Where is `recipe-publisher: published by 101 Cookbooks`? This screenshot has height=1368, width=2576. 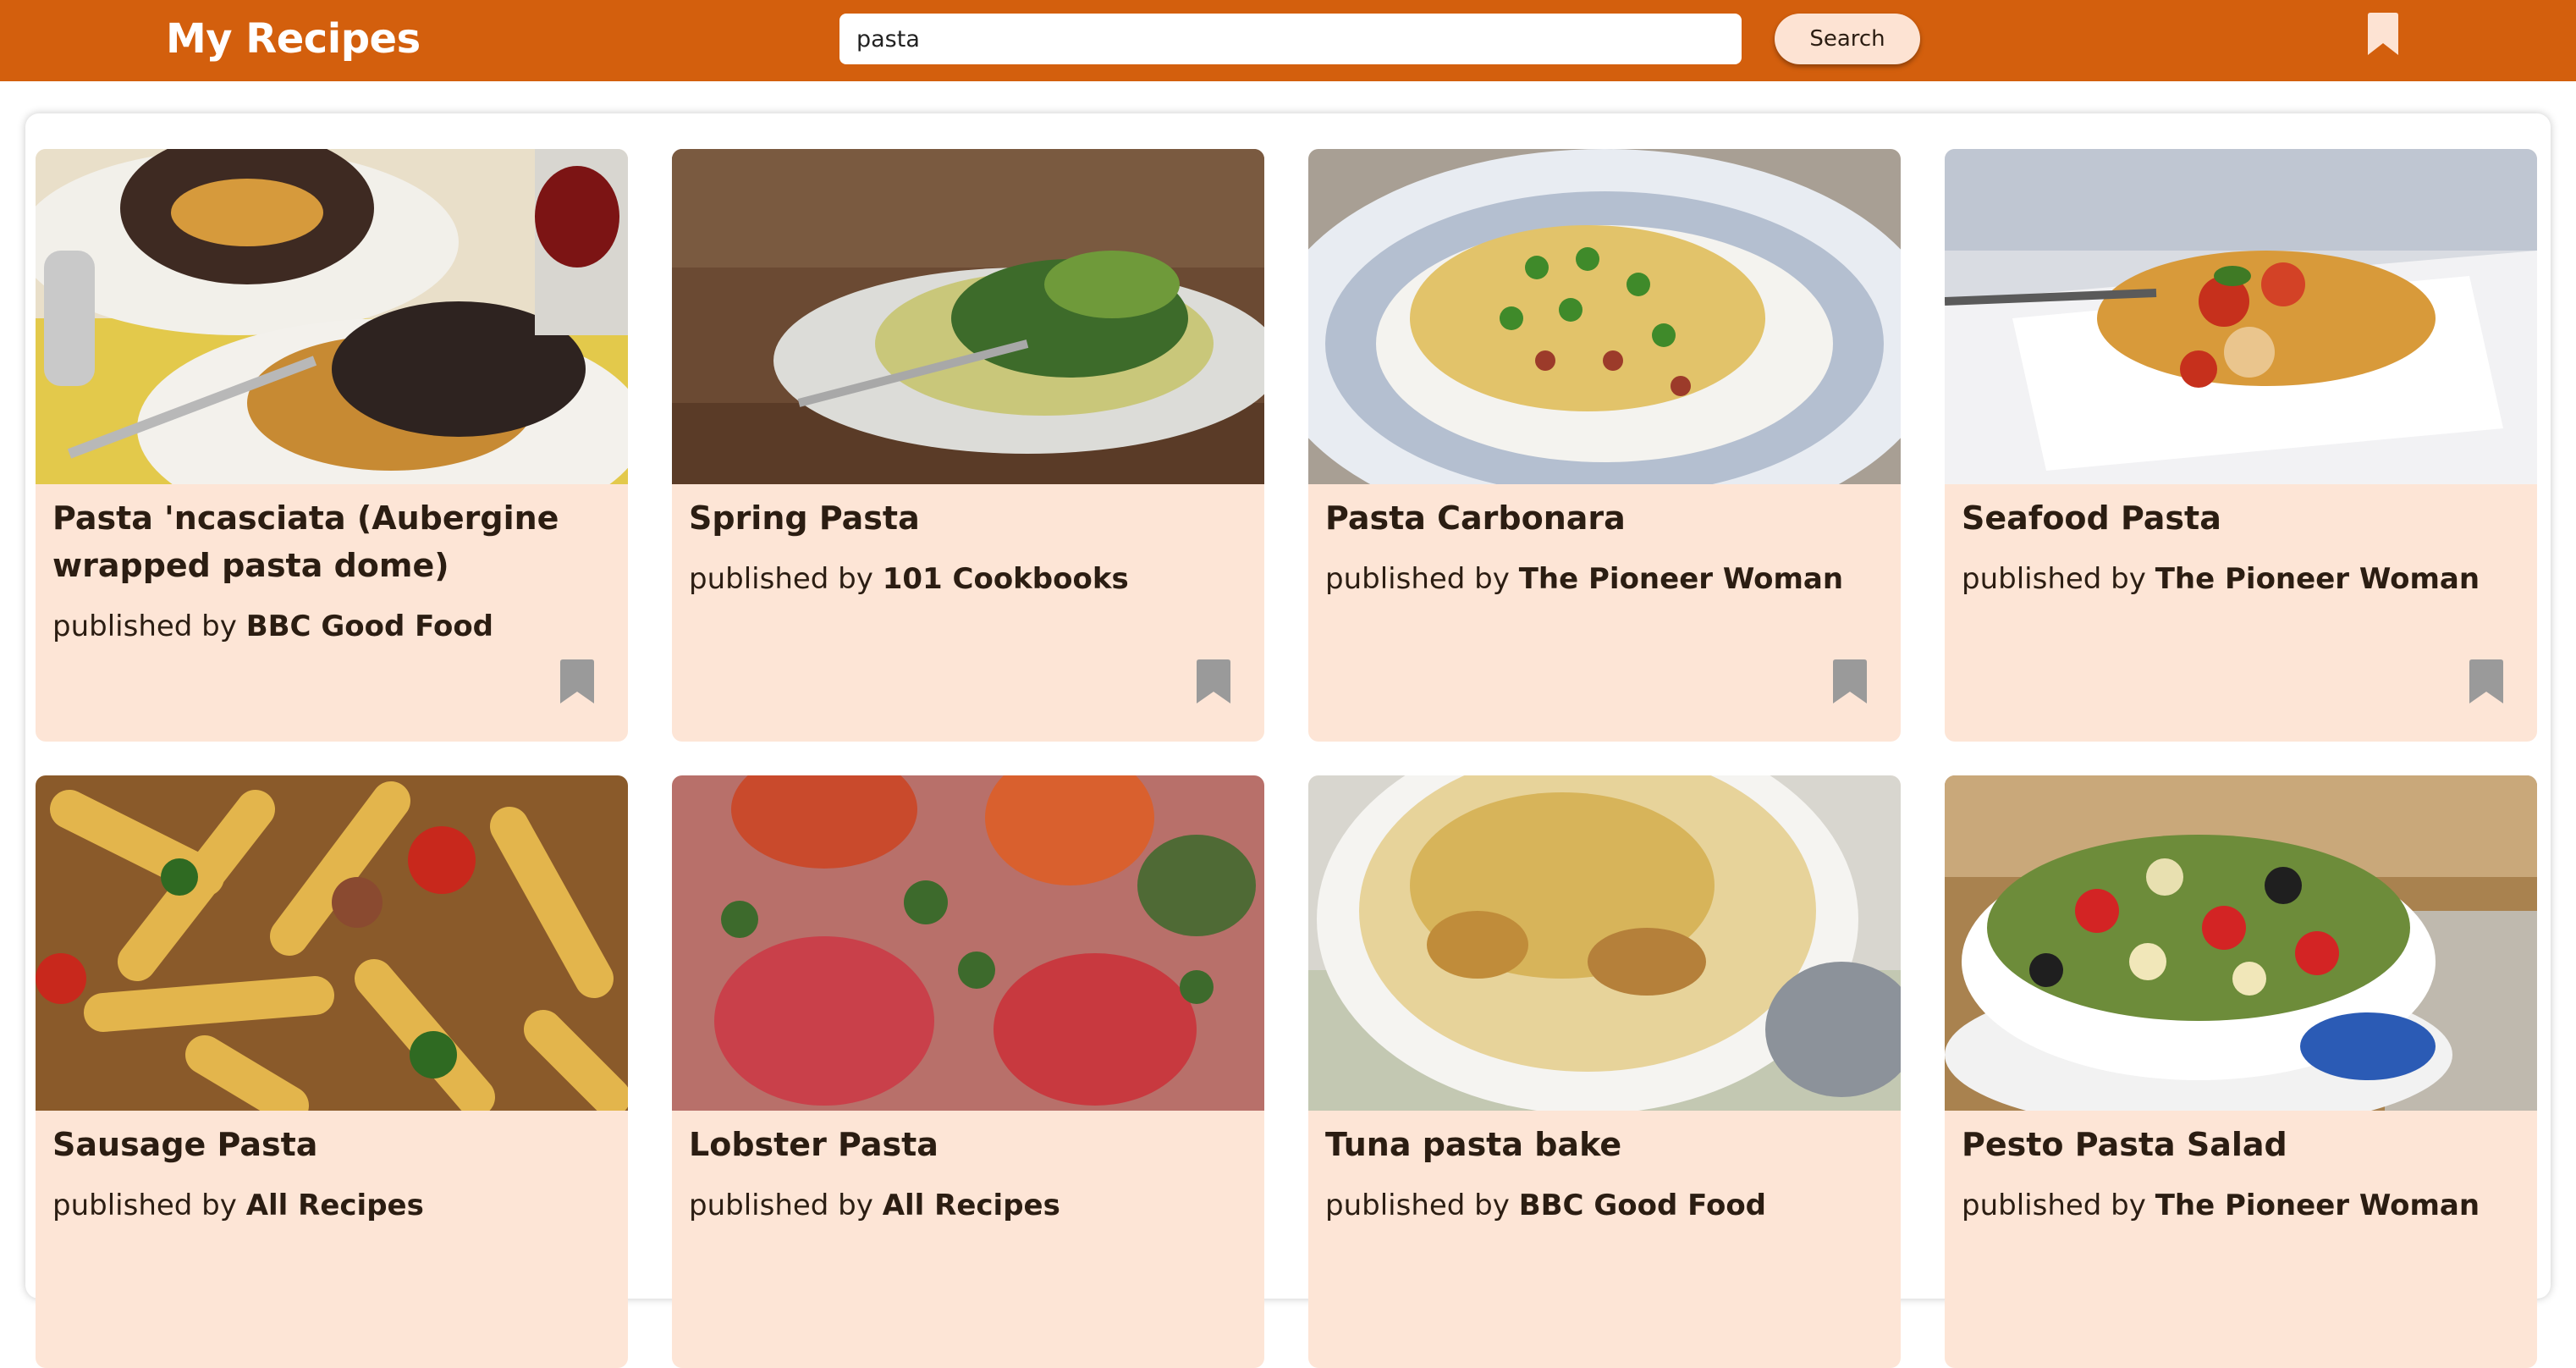 recipe-publisher: published by 101 Cookbooks is located at coordinates (968, 579).